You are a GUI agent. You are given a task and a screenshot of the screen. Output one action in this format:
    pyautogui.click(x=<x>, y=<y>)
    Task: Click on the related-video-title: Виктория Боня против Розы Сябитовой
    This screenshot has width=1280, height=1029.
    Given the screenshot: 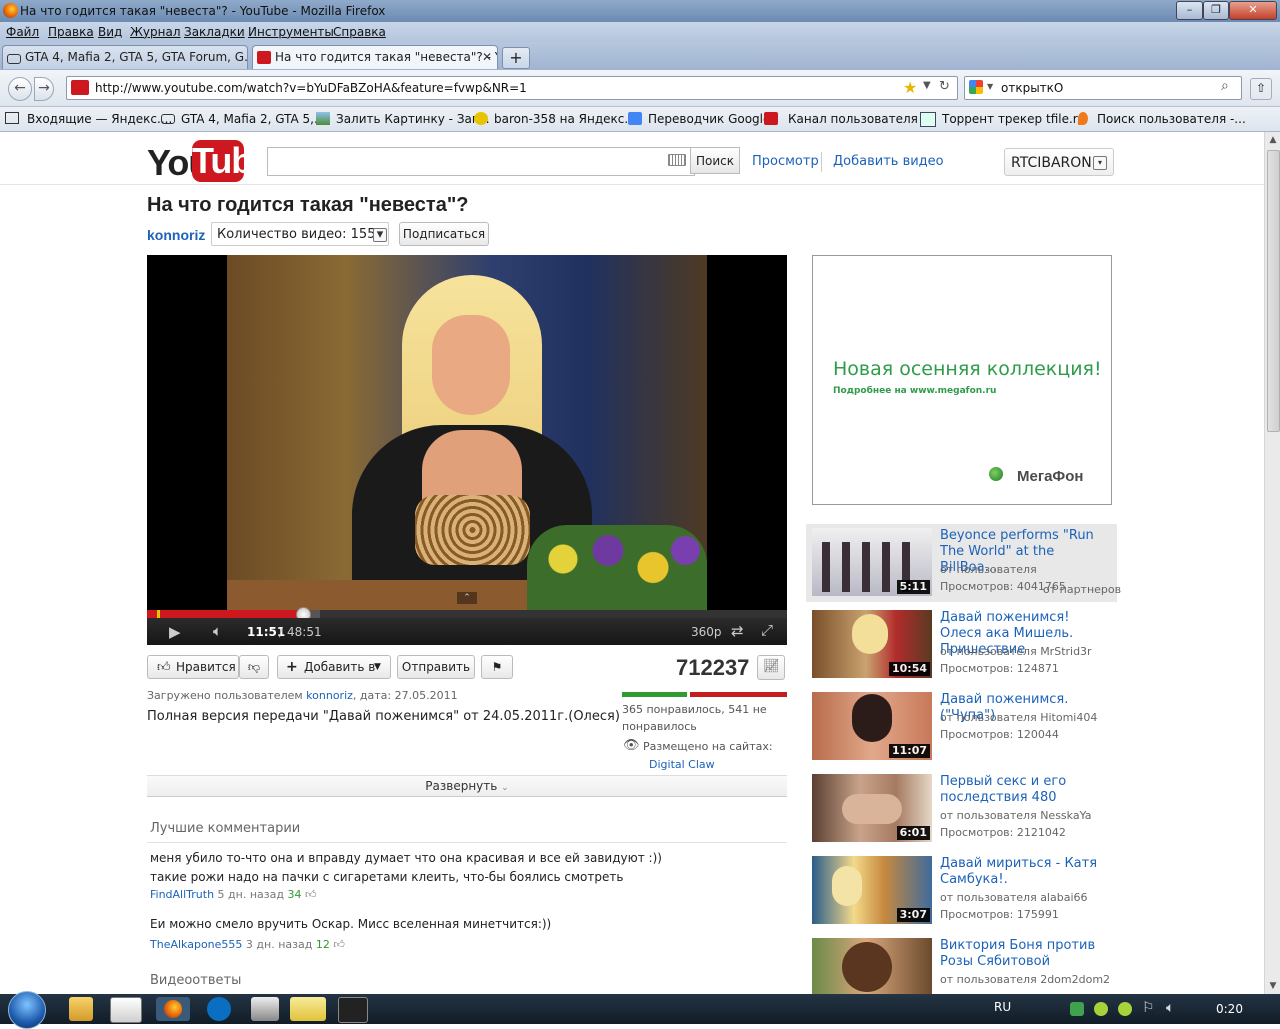 What is the action you would take?
    pyautogui.click(x=1026, y=954)
    